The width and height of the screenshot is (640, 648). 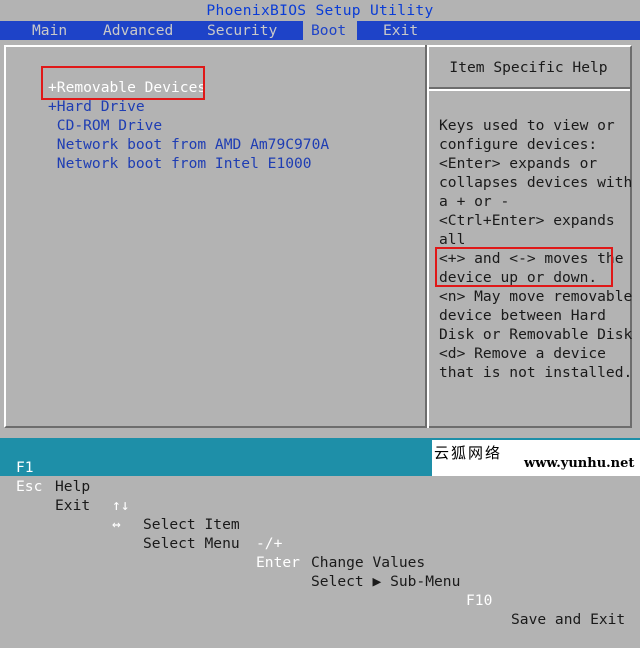 What do you see at coordinates (474, 201) in the screenshot?
I see `help-line: a + or -` at bounding box center [474, 201].